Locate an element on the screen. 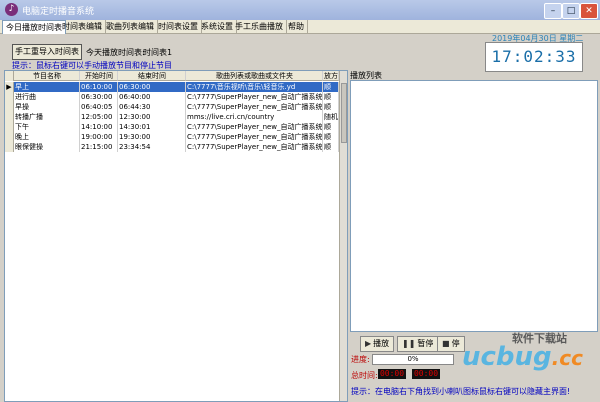 This screenshot has width=600, height=402. music-note-icon: ♪ is located at coordinates (11, 9).